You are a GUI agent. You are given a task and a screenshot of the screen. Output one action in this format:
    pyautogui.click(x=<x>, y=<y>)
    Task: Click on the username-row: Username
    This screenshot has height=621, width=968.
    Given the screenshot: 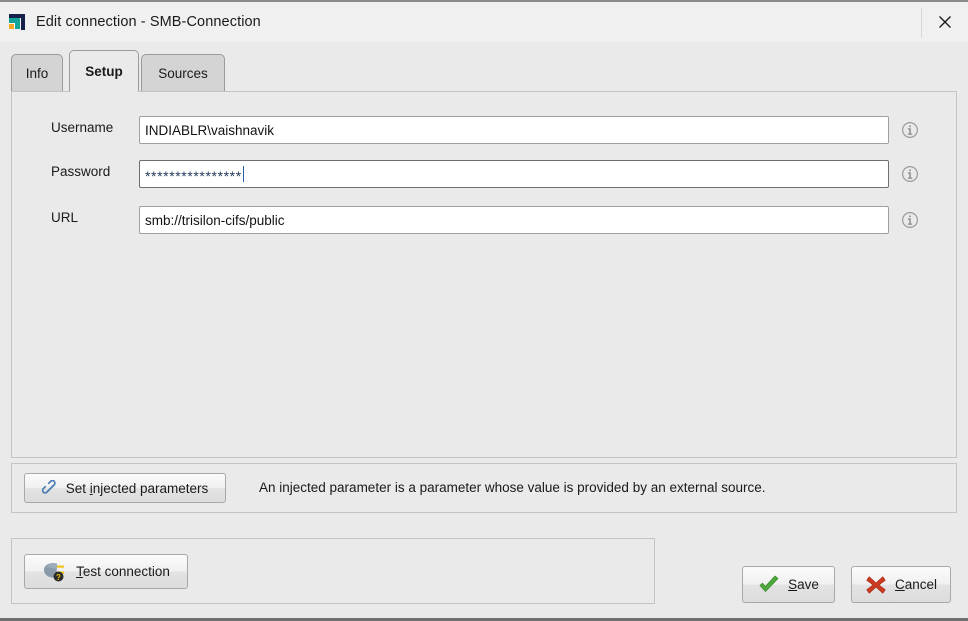 What is the action you would take?
    pyautogui.click(x=484, y=130)
    